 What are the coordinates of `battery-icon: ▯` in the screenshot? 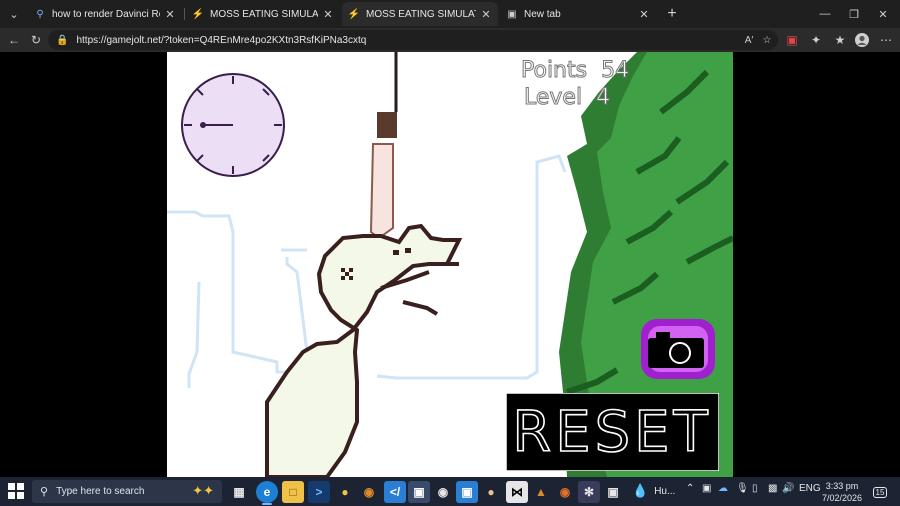 It's located at (755, 488).